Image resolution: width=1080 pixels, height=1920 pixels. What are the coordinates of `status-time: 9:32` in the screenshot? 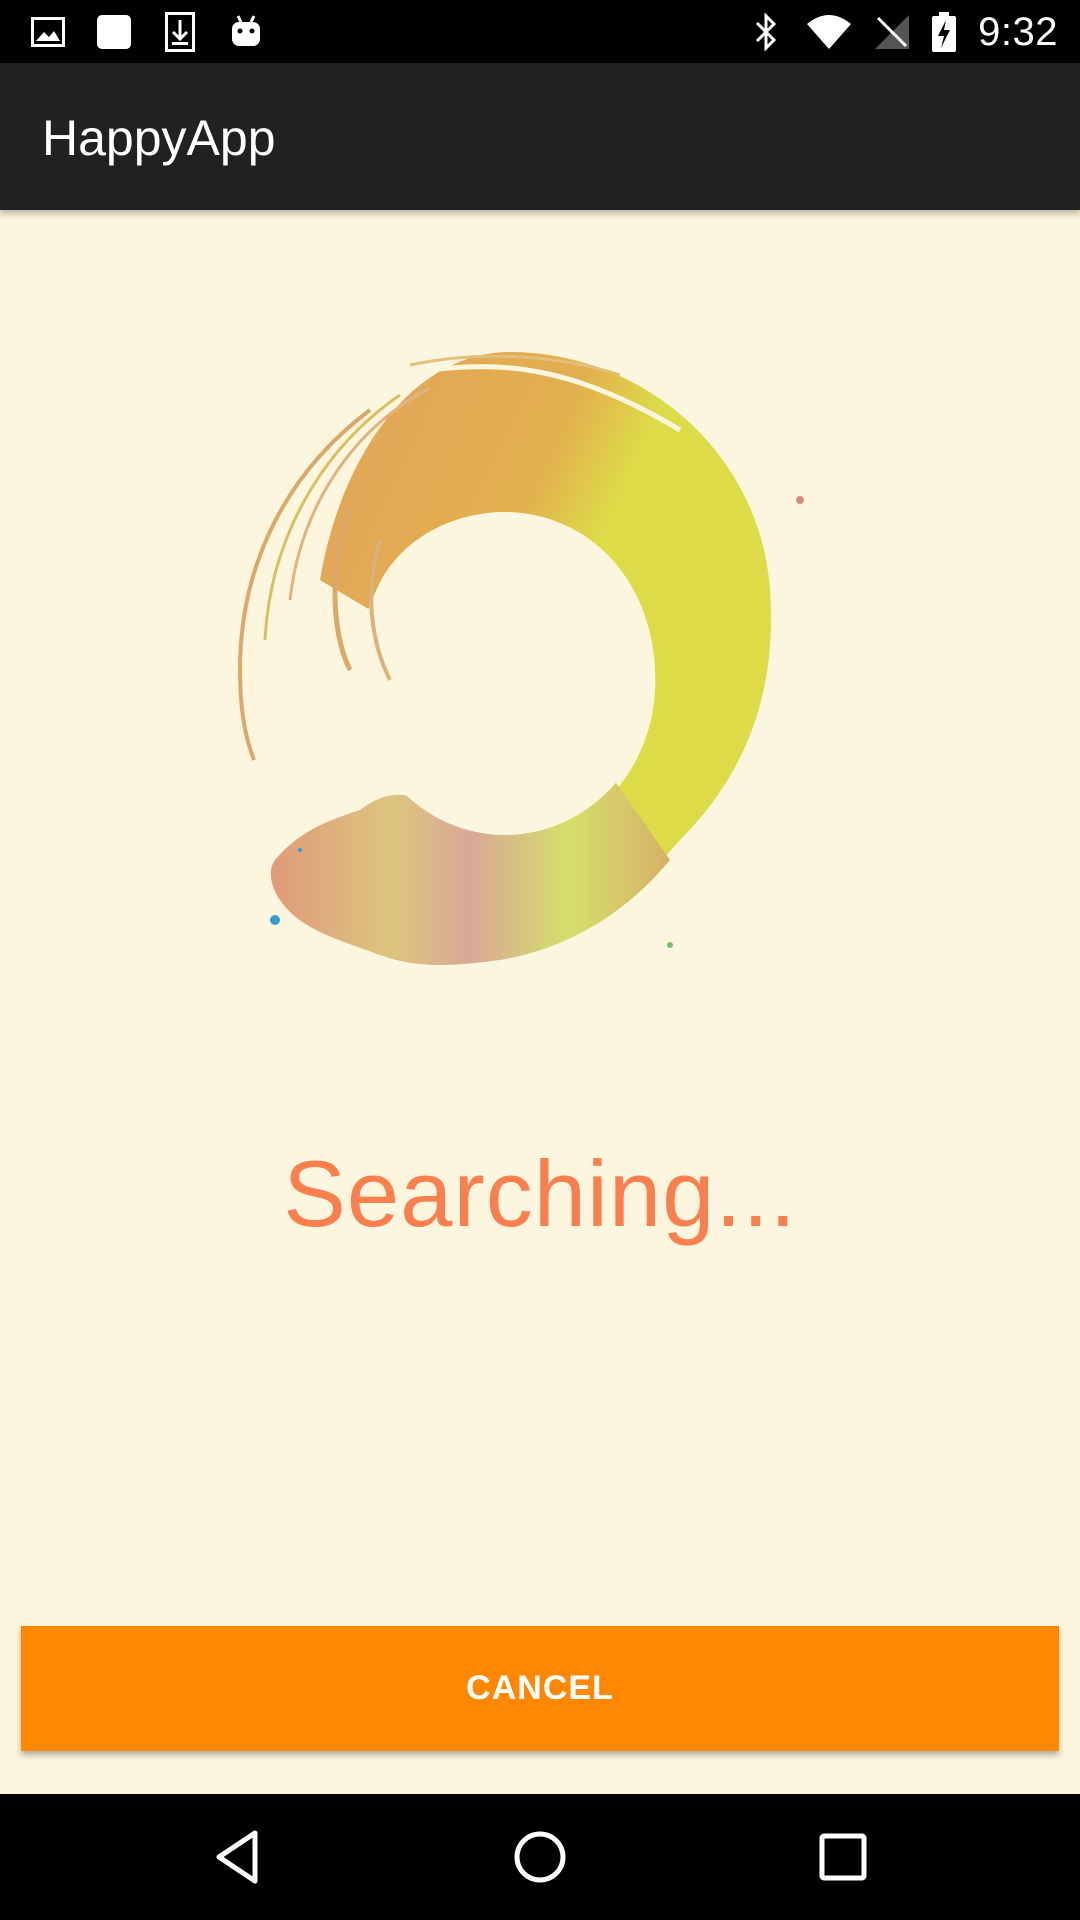 It's located at (1018, 31).